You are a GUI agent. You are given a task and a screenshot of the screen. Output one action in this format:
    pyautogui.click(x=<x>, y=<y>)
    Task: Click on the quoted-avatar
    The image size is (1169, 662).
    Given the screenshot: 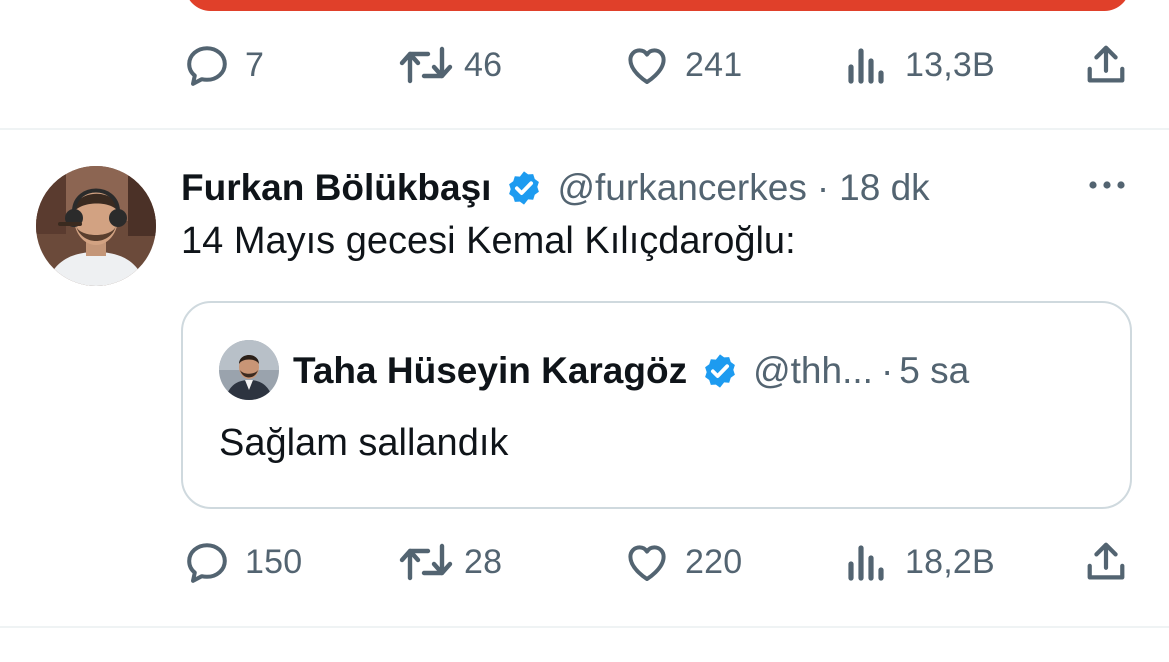 What is the action you would take?
    pyautogui.click(x=249, y=370)
    